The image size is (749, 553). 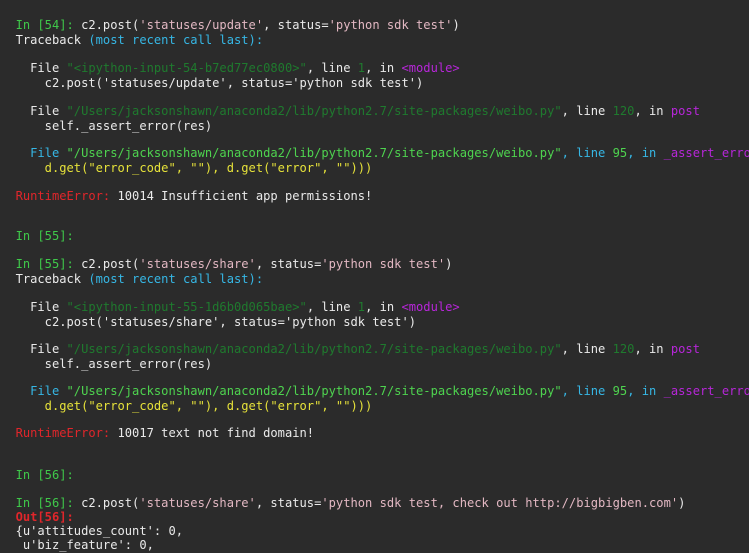 What do you see at coordinates (44, 475) in the screenshot?
I see `input-prompt: In [56]:` at bounding box center [44, 475].